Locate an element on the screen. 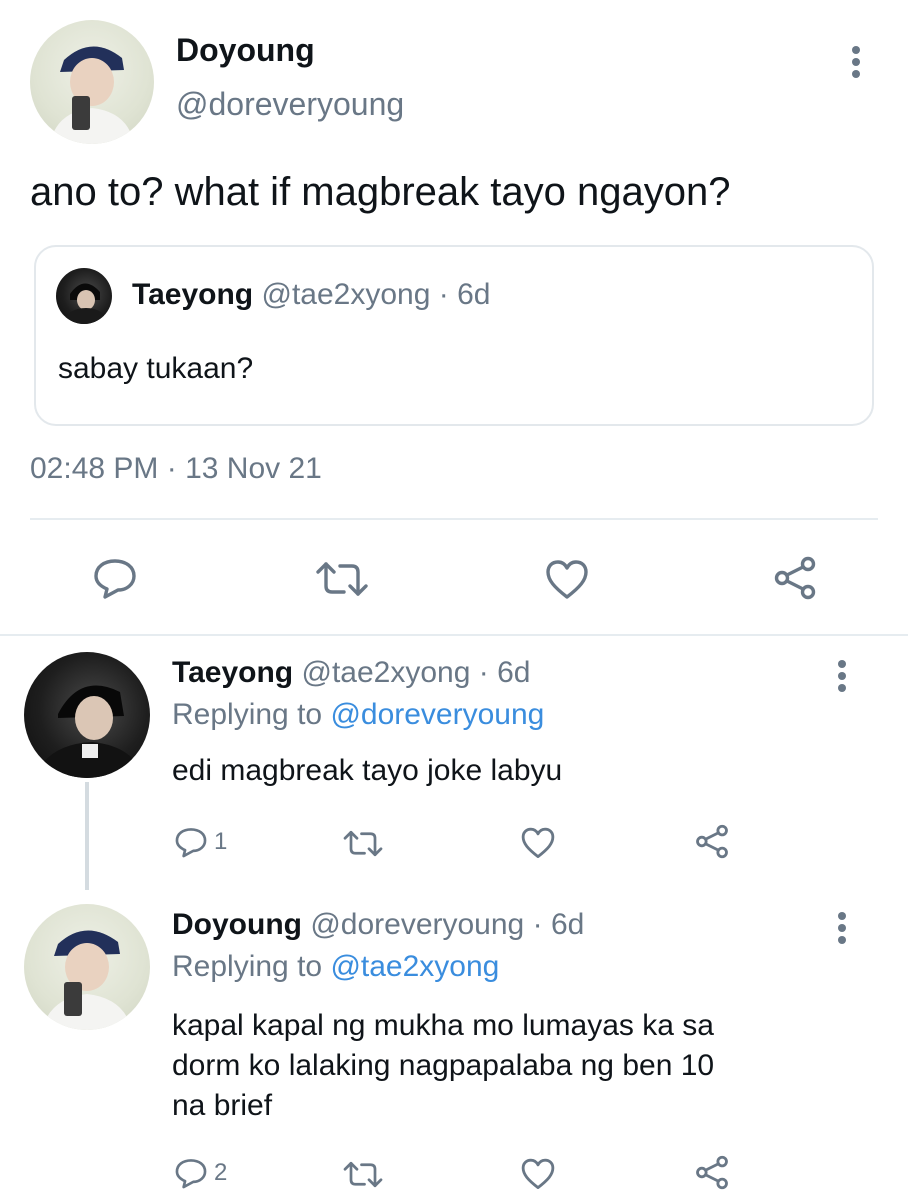 The image size is (908, 1200). reply-text: edi magbreak tayo joke labyu is located at coordinates (367, 770).